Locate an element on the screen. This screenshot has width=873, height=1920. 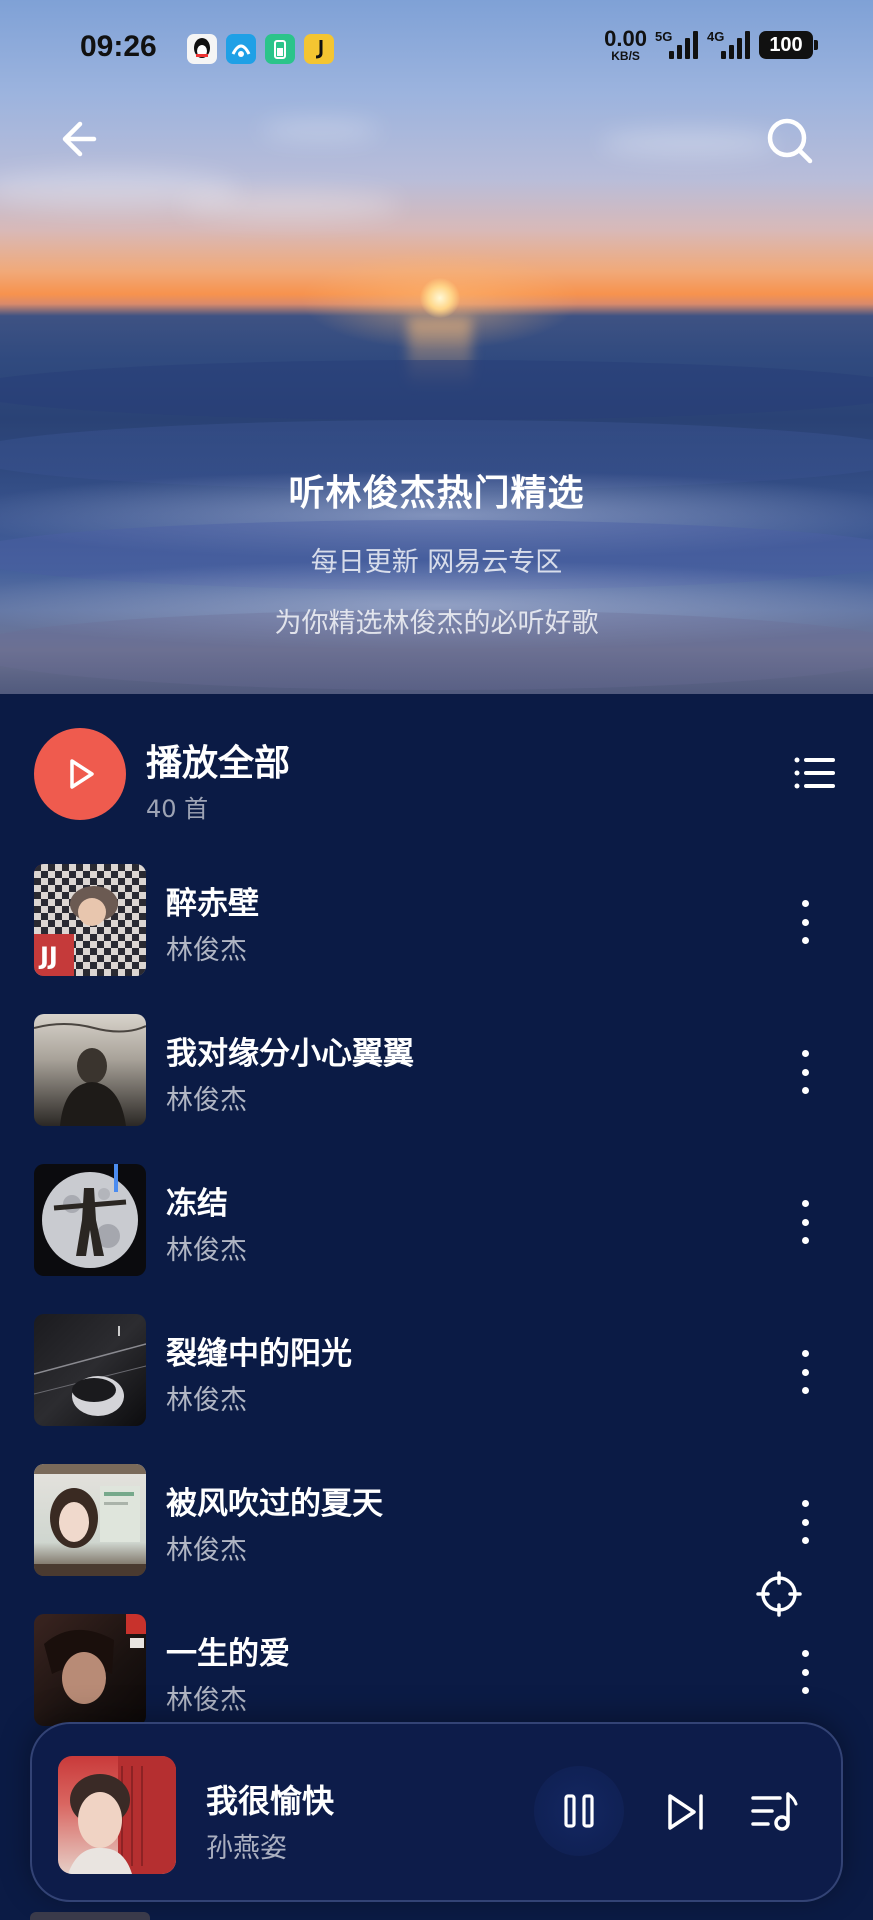
signal-5g-icon: 5G is located at coordinates (677, 45).